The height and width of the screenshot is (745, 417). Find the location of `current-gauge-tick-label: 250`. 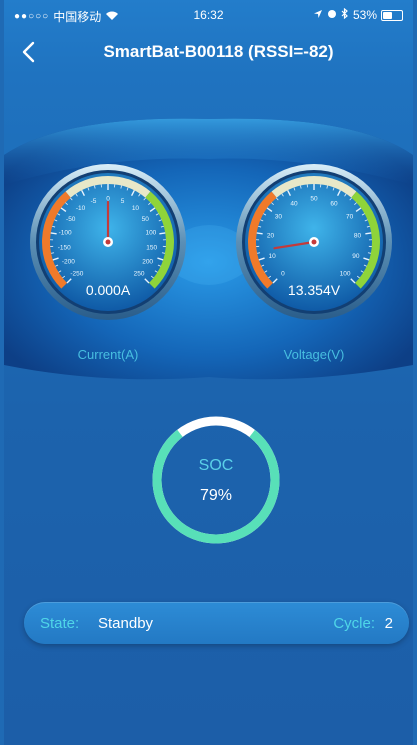

current-gauge-tick-label: 250 is located at coordinates (139, 274).